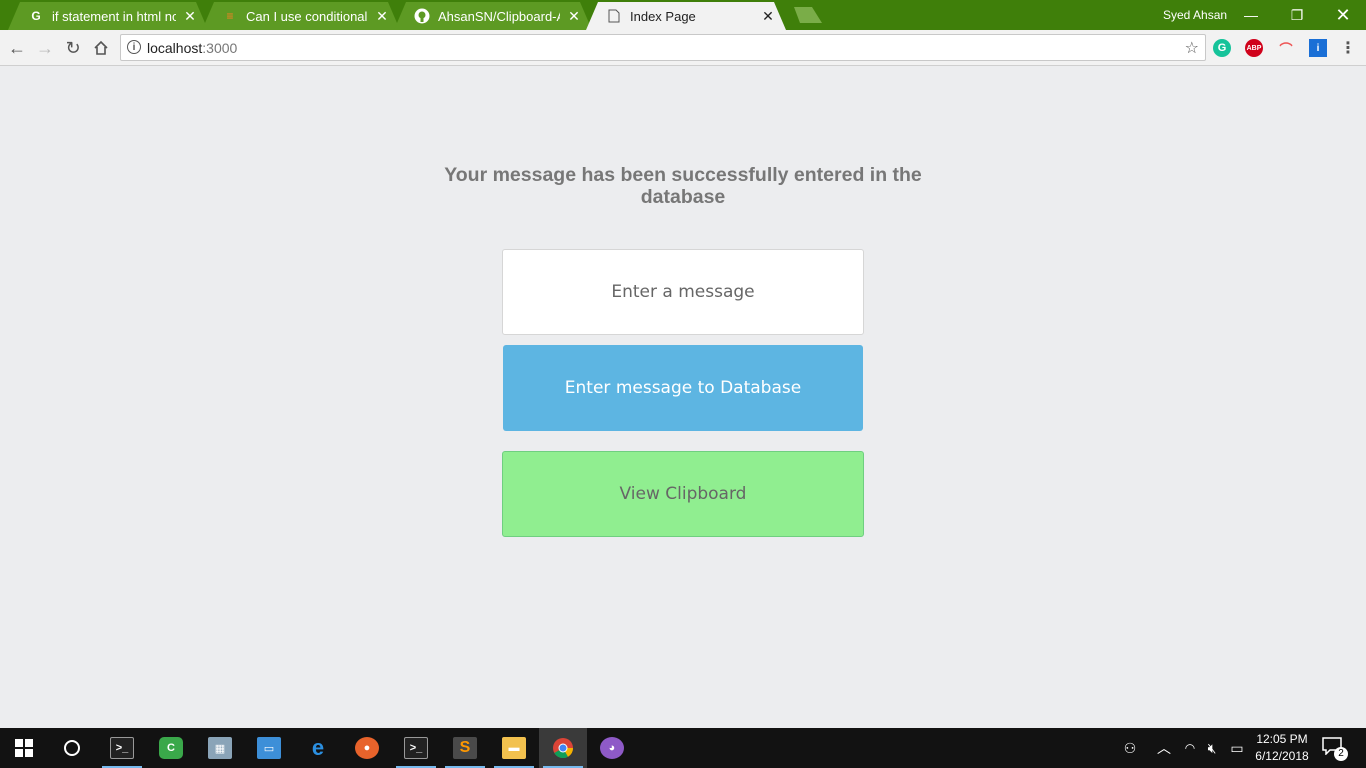  I want to click on control-panel-icon: ▦, so click(220, 748).